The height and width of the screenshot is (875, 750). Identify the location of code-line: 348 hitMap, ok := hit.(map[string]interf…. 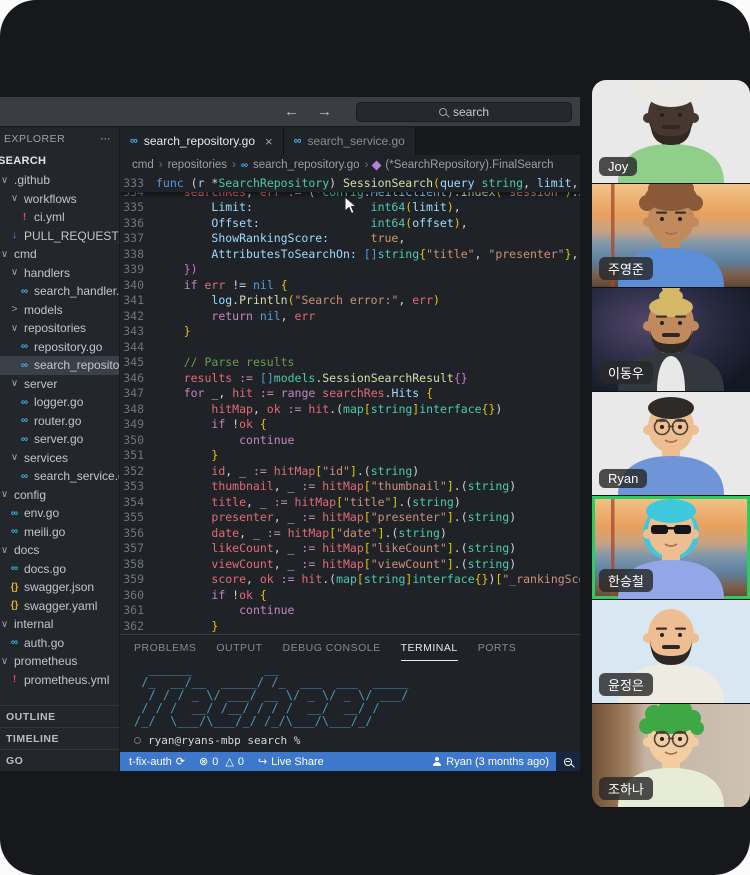
(350, 410).